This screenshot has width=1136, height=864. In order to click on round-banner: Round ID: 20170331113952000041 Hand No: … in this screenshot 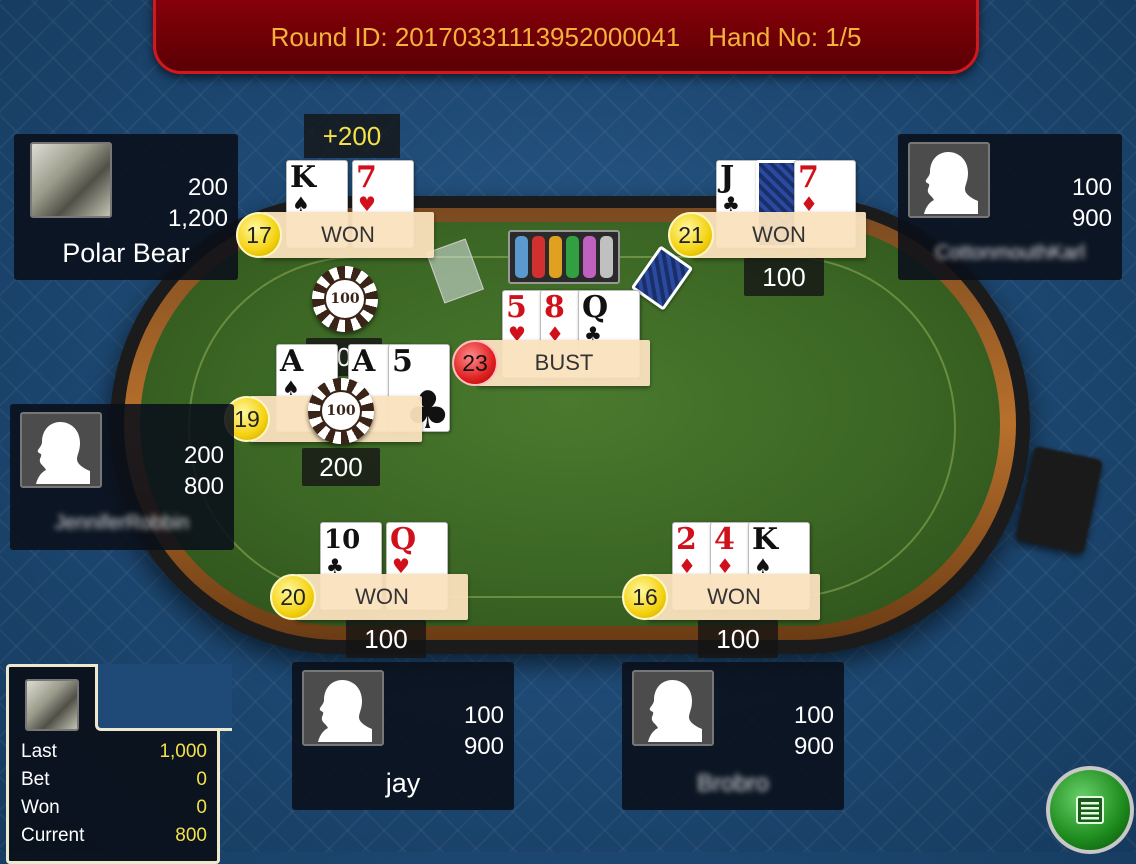, I will do `click(566, 37)`.